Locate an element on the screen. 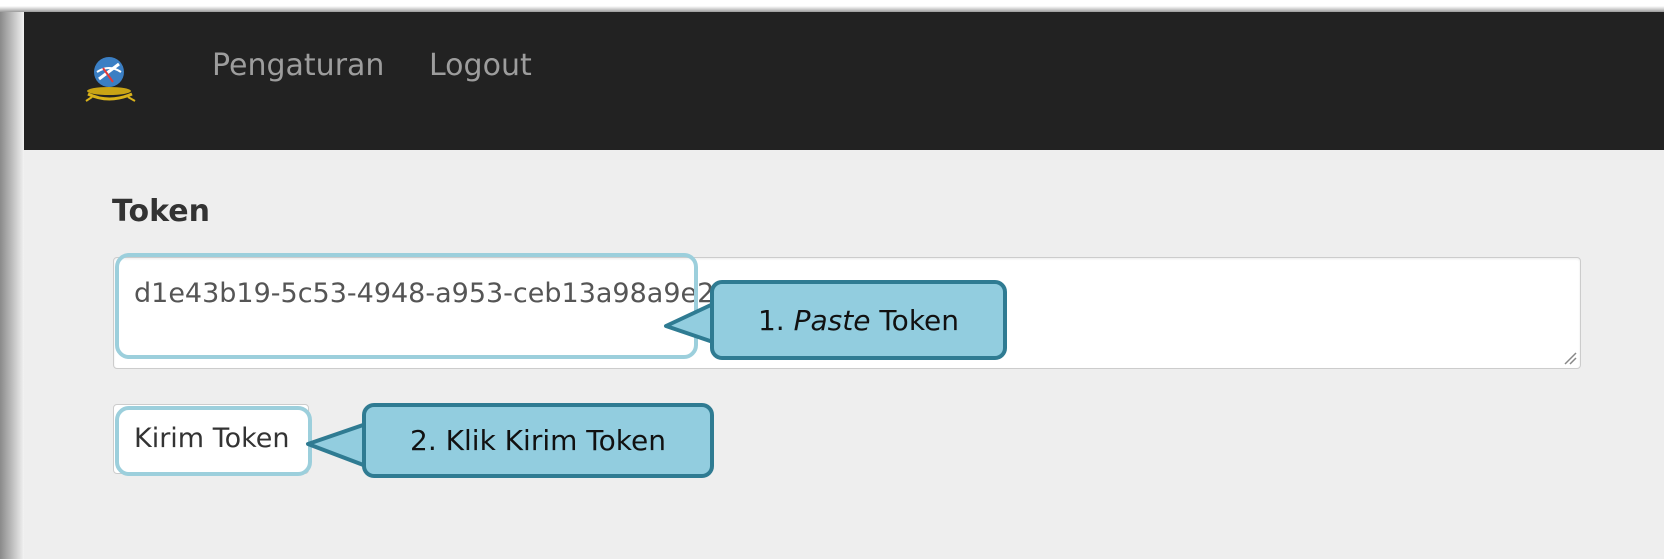 The image size is (1664, 559). callout-klik-kirim-token: 2. Klik Kirim Token is located at coordinates (538, 440).